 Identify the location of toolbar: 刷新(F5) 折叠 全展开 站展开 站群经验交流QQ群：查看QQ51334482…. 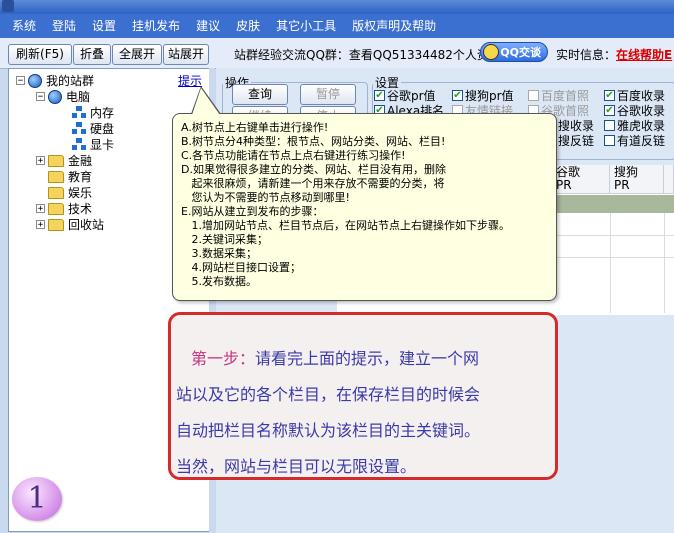
(337, 53).